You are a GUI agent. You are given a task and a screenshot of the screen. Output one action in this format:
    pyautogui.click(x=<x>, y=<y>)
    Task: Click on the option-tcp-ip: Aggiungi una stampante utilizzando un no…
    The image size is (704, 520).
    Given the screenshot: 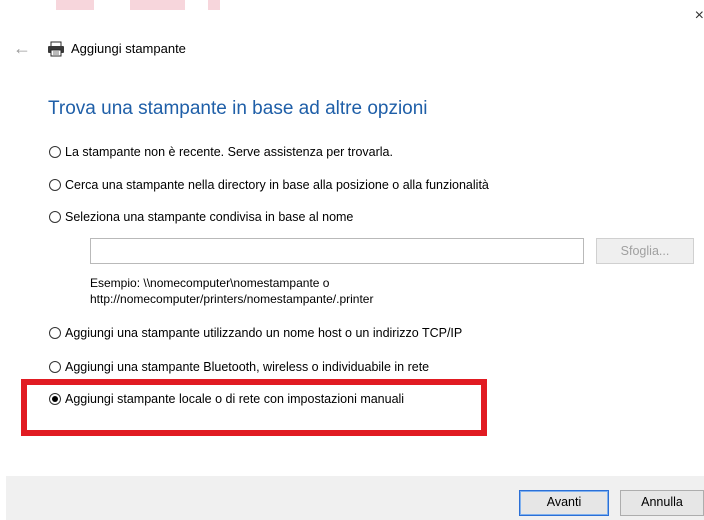 What is the action you would take?
    pyautogui.click(x=255, y=333)
    